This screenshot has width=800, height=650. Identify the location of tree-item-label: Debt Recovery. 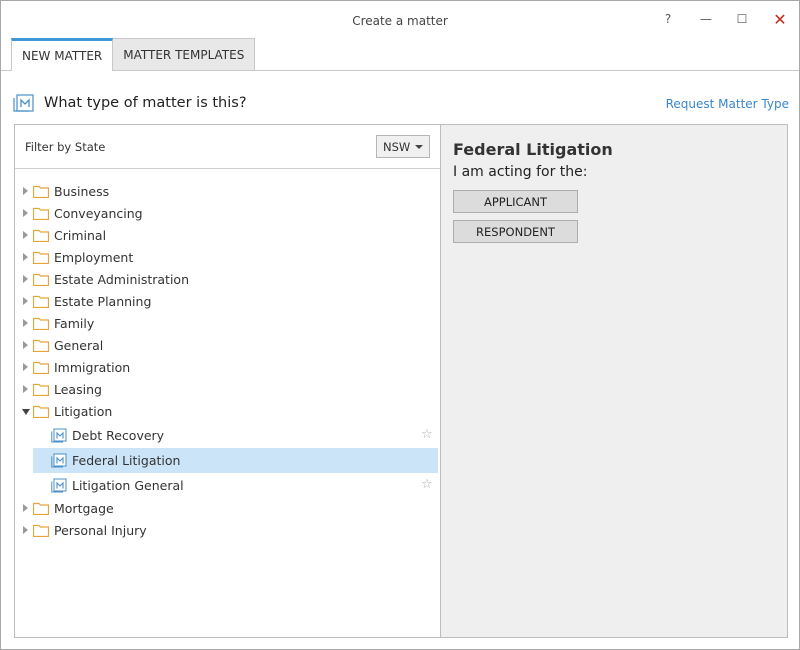
(118, 435).